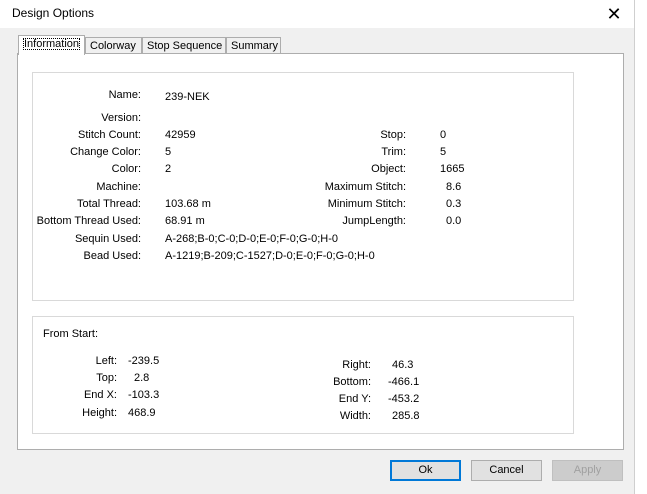 Image resolution: width=647 pixels, height=494 pixels. I want to click on sequin-label: Sequin Used:, so click(107, 239).